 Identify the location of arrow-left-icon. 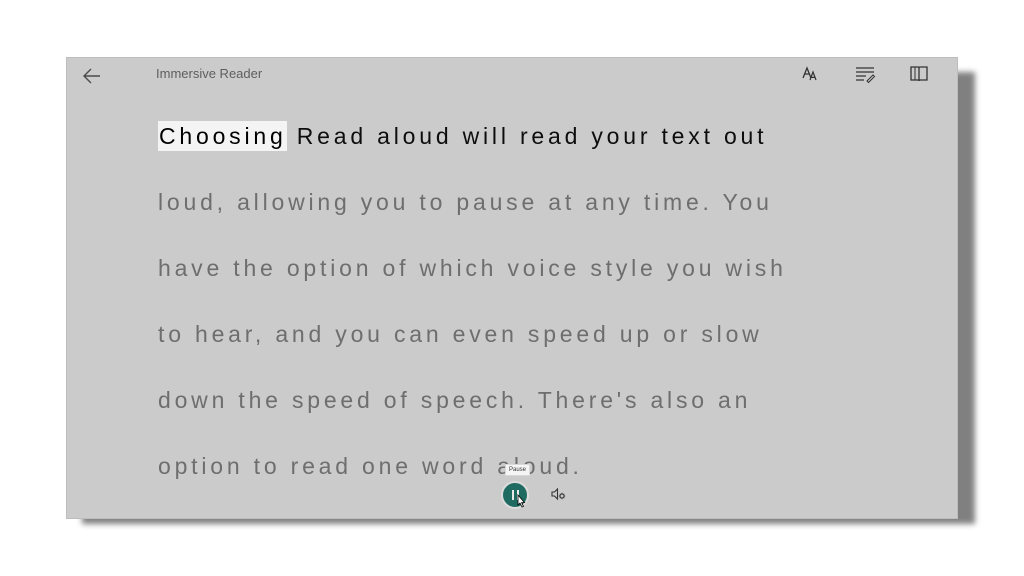
(91, 76).